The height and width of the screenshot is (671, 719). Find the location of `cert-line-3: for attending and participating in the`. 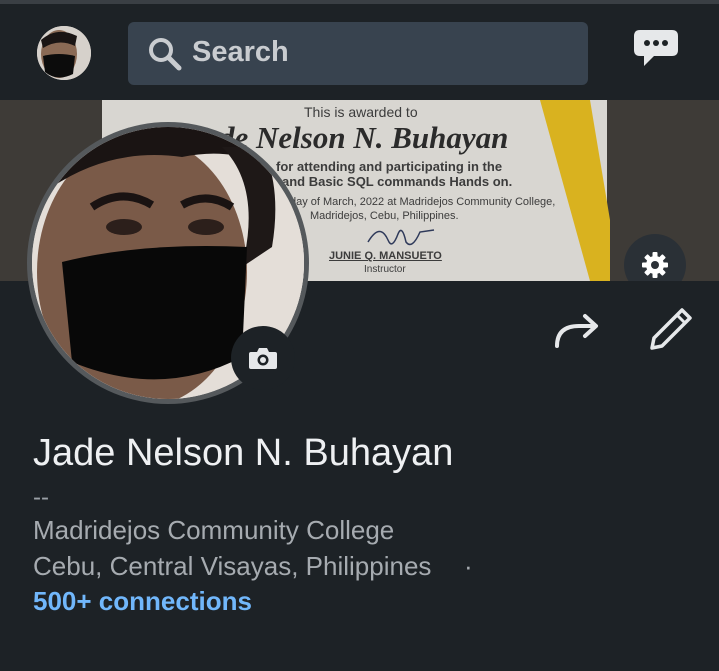

cert-line-3: for attending and participating in the is located at coordinates (389, 166).